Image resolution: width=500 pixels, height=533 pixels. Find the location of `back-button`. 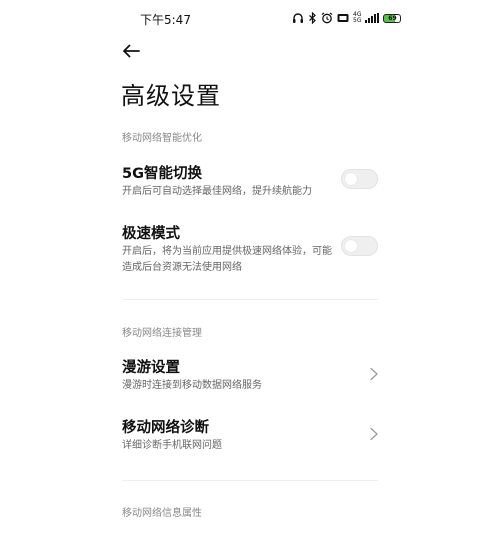

back-button is located at coordinates (131, 51).